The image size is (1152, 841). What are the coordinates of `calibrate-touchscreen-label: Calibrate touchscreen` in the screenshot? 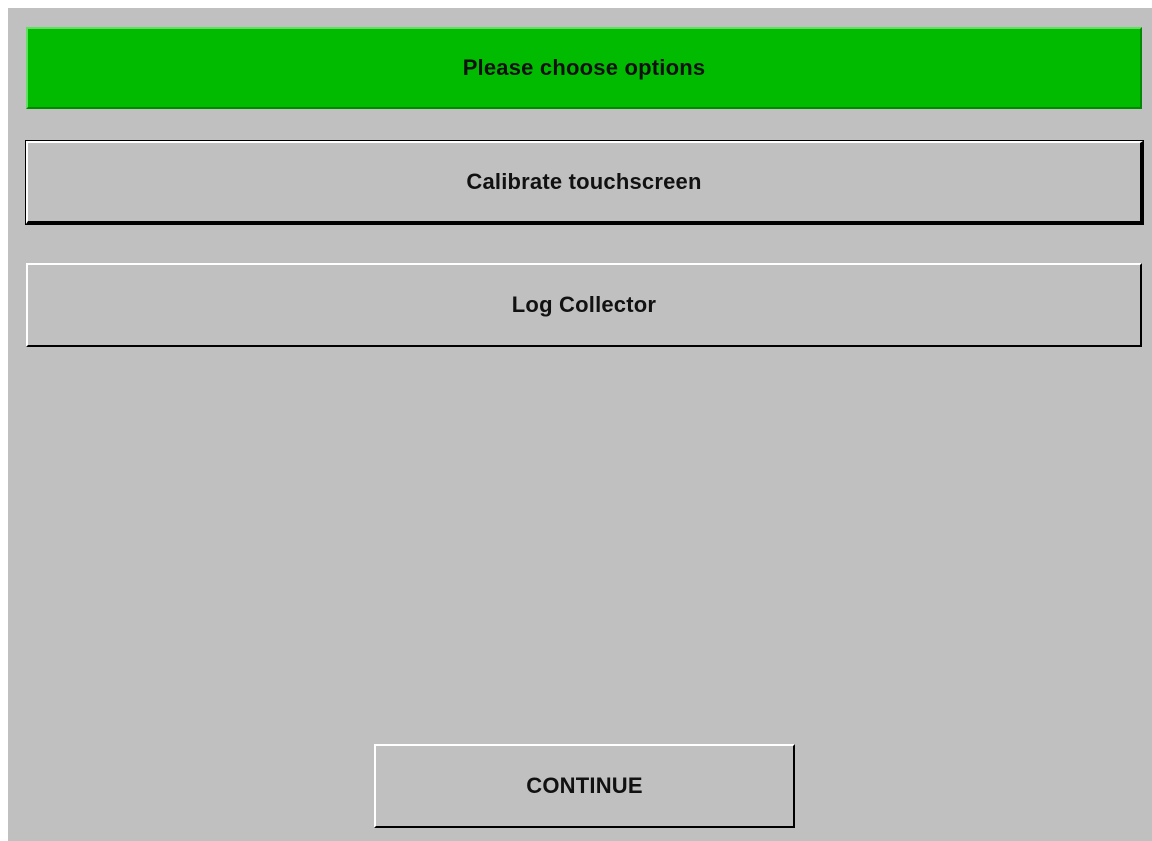 It's located at (584, 181).